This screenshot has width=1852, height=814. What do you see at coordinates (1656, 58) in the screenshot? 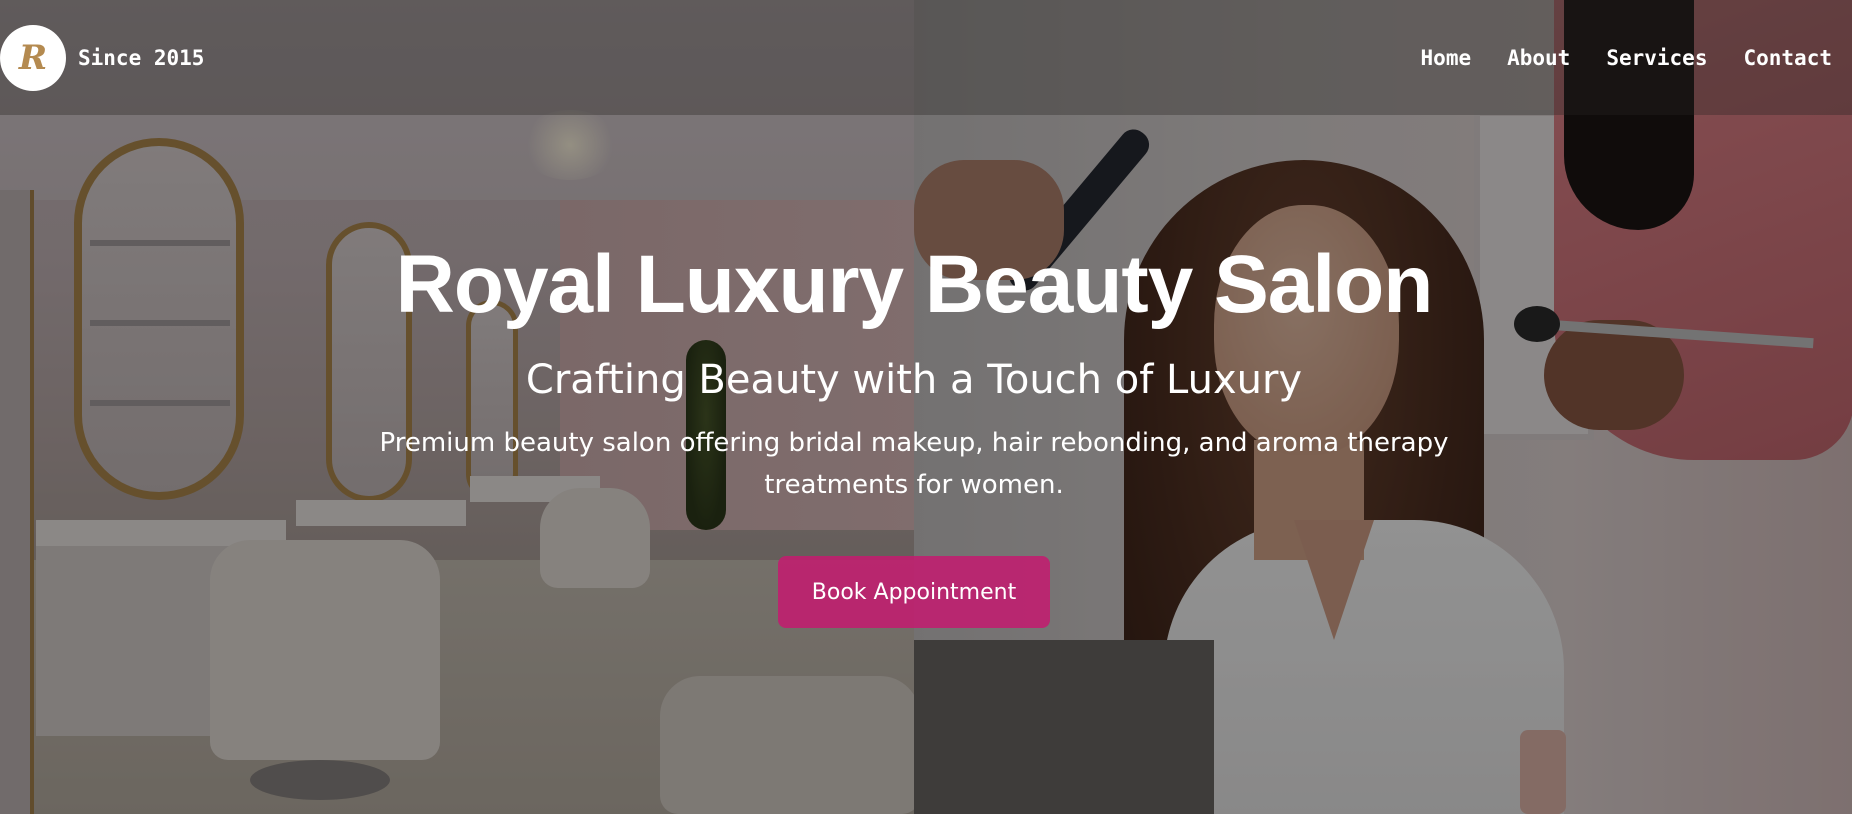
I see `nav-services: Services` at bounding box center [1656, 58].